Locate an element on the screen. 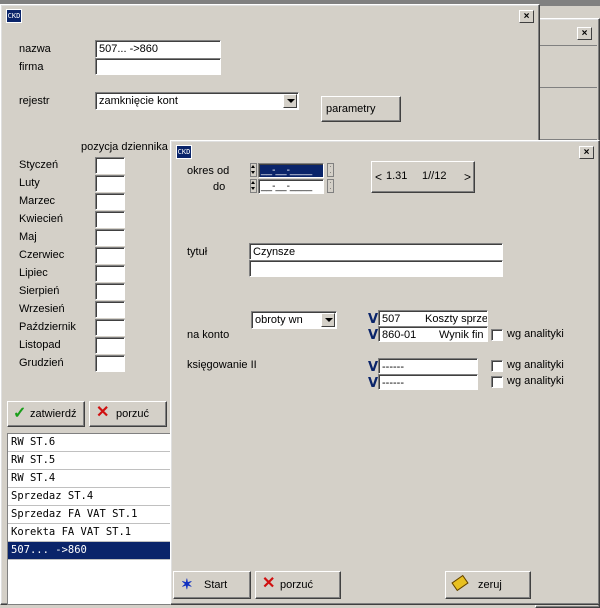 Image resolution: width=600 pixels, height=608 pixels. month-label: Październik is located at coordinates (47, 327).